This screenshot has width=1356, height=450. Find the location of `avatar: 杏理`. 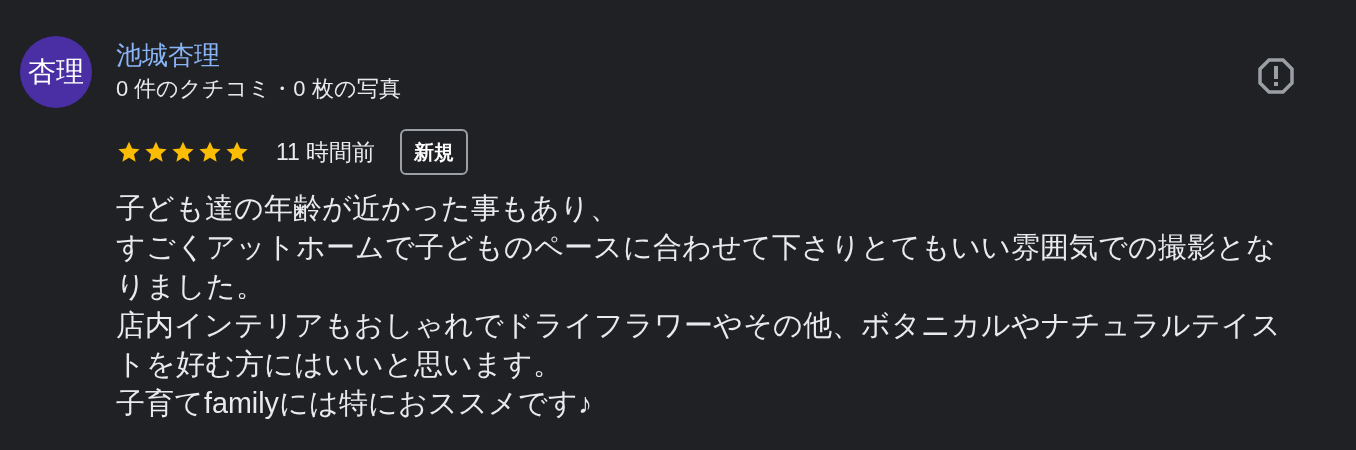

avatar: 杏理 is located at coordinates (56, 72).